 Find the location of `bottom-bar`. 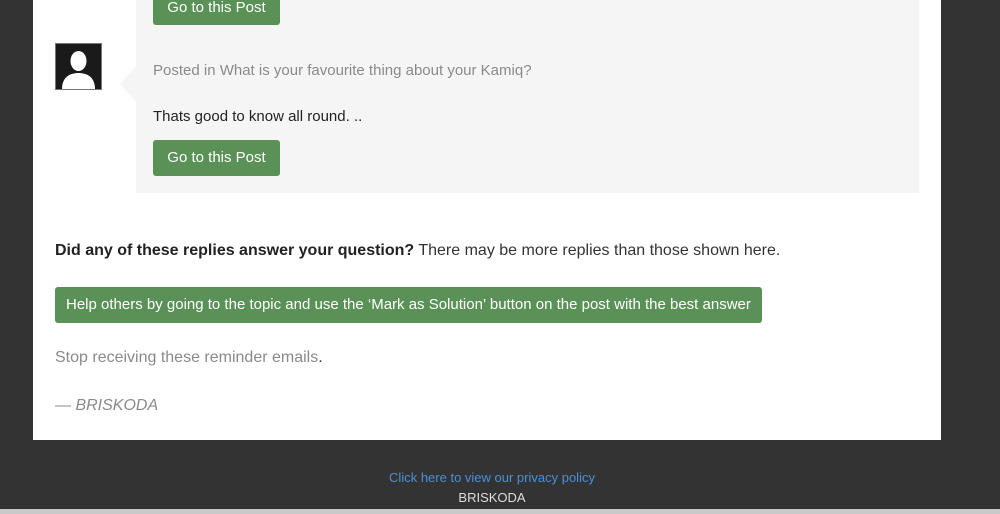

bottom-bar is located at coordinates (500, 511).